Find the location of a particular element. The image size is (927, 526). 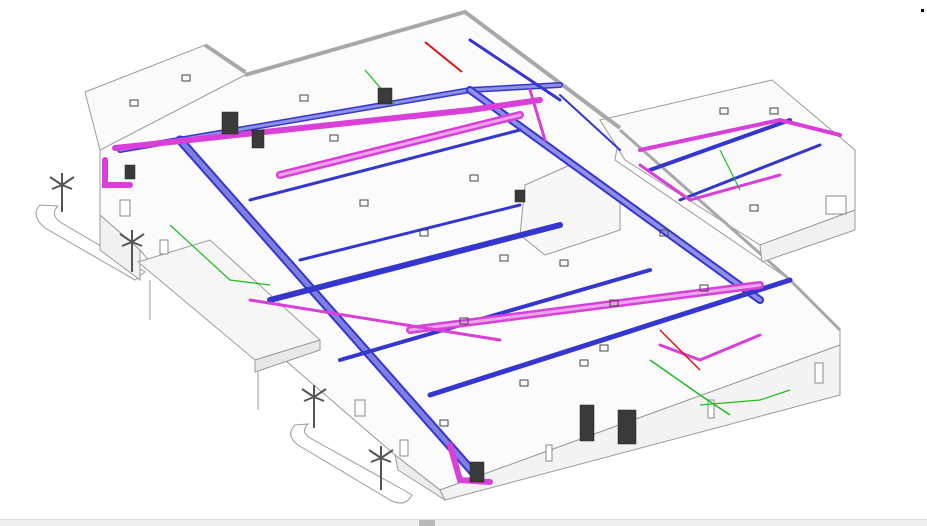

horizontal-scrollbar is located at coordinates (463, 522).